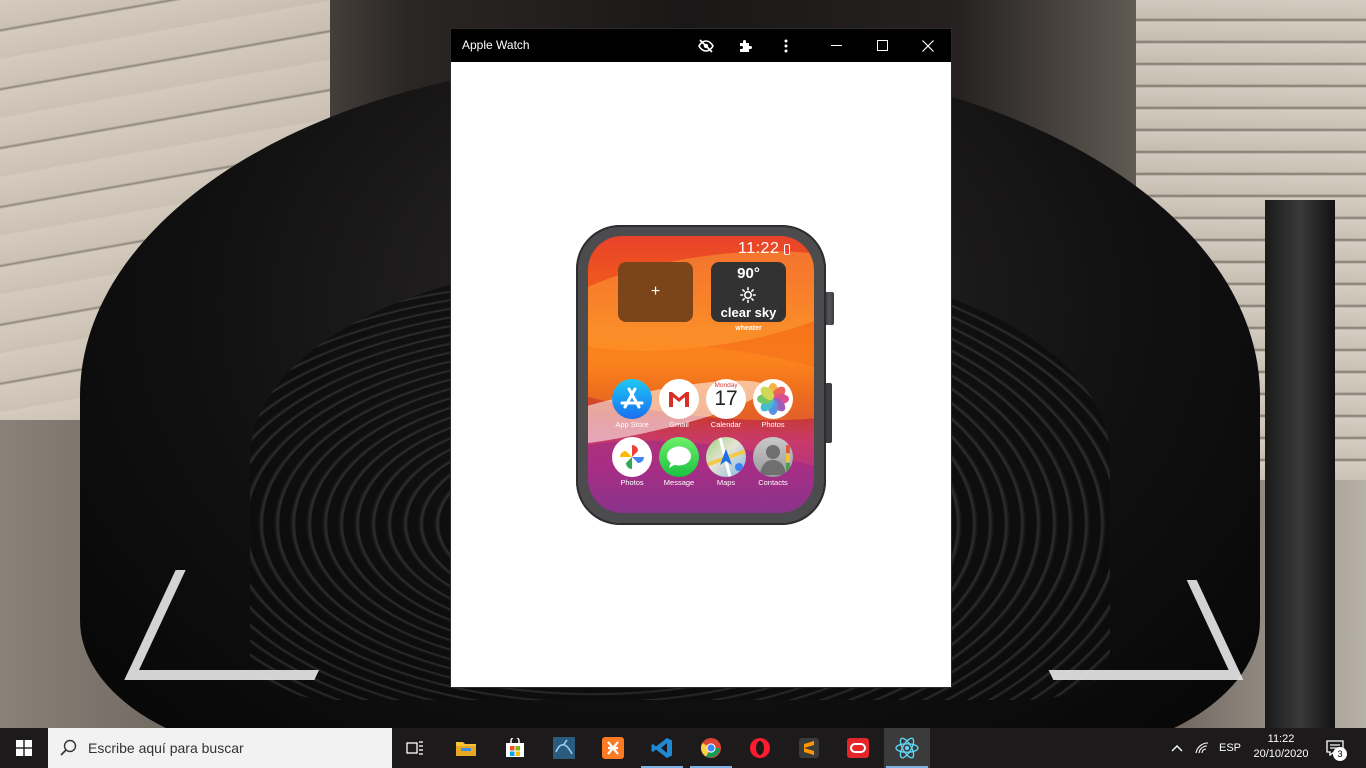  I want to click on opera-icon, so click(760, 748).